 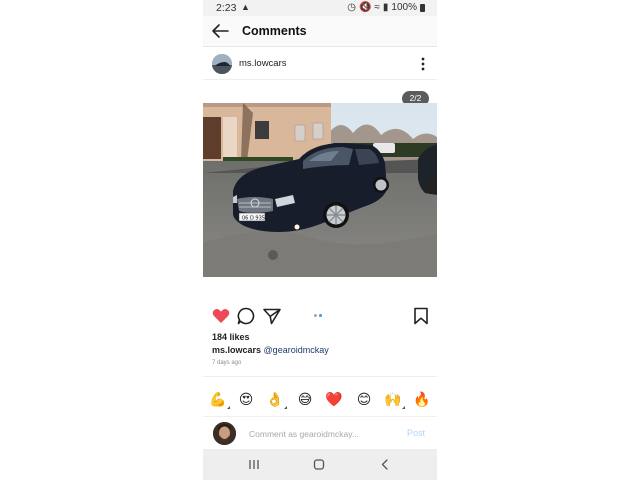 I want to click on status-bar: 2:23 ▲ ◷ 🔇 ≈ ▮ 100%, so click(x=320, y=8).